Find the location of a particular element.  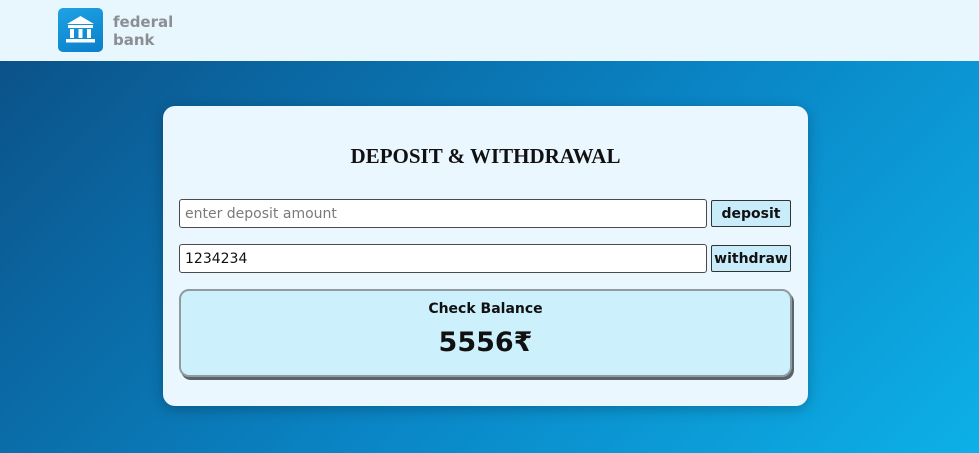

balance-label: Check Balance is located at coordinates (485, 309).